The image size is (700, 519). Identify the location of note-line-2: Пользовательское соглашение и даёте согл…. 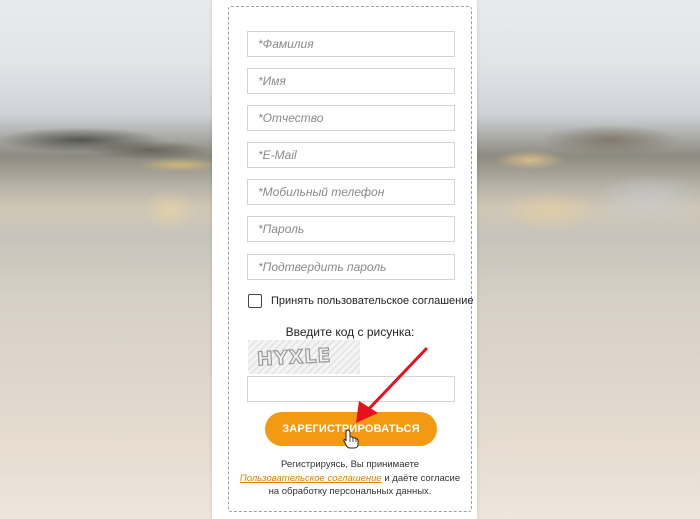
(350, 479).